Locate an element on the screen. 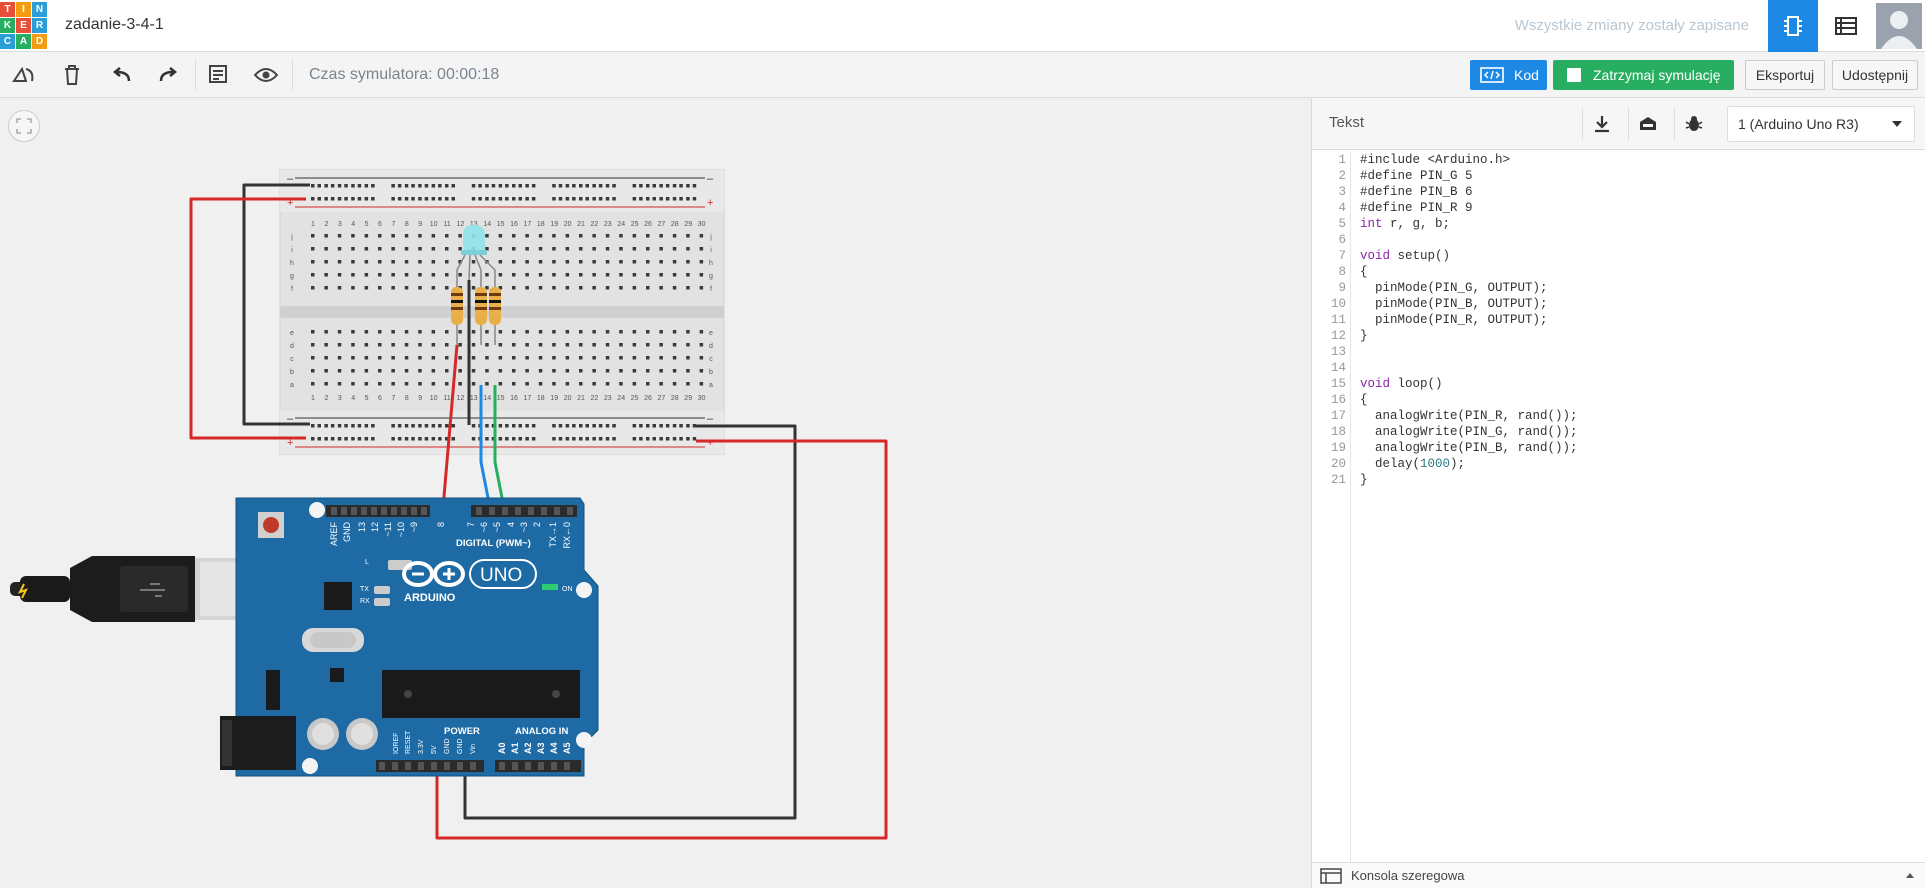  on-led-label: ON is located at coordinates (567, 589).